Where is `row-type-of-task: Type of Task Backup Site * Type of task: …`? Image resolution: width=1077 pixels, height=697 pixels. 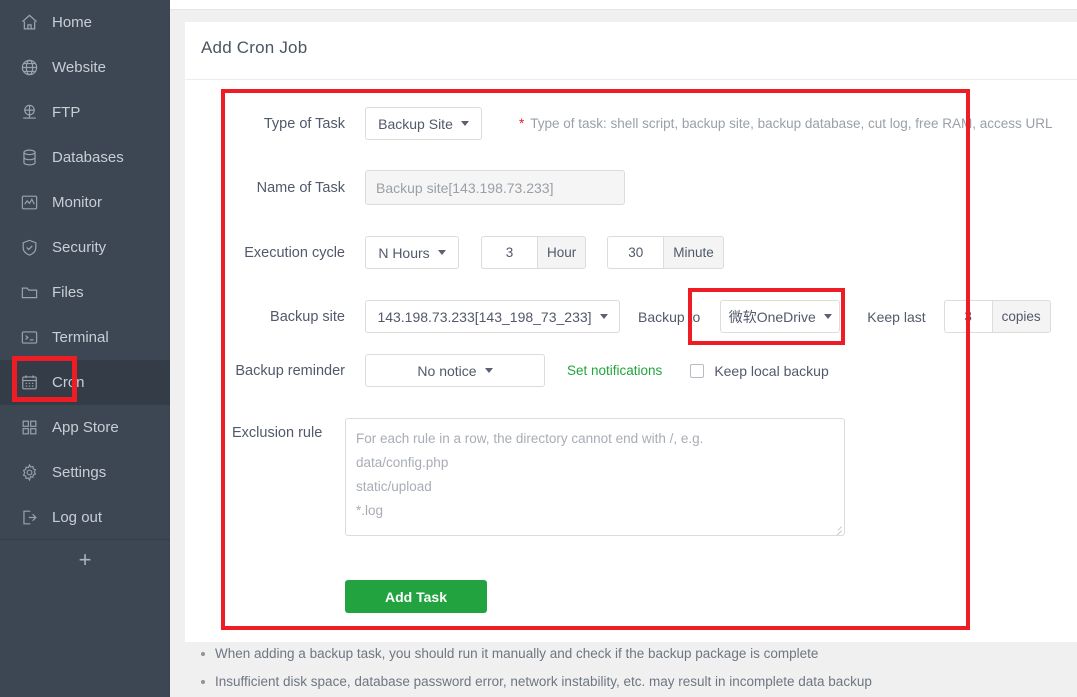
row-type-of-task: Type of Task Backup Site * Type of task: … is located at coordinates (650, 123).